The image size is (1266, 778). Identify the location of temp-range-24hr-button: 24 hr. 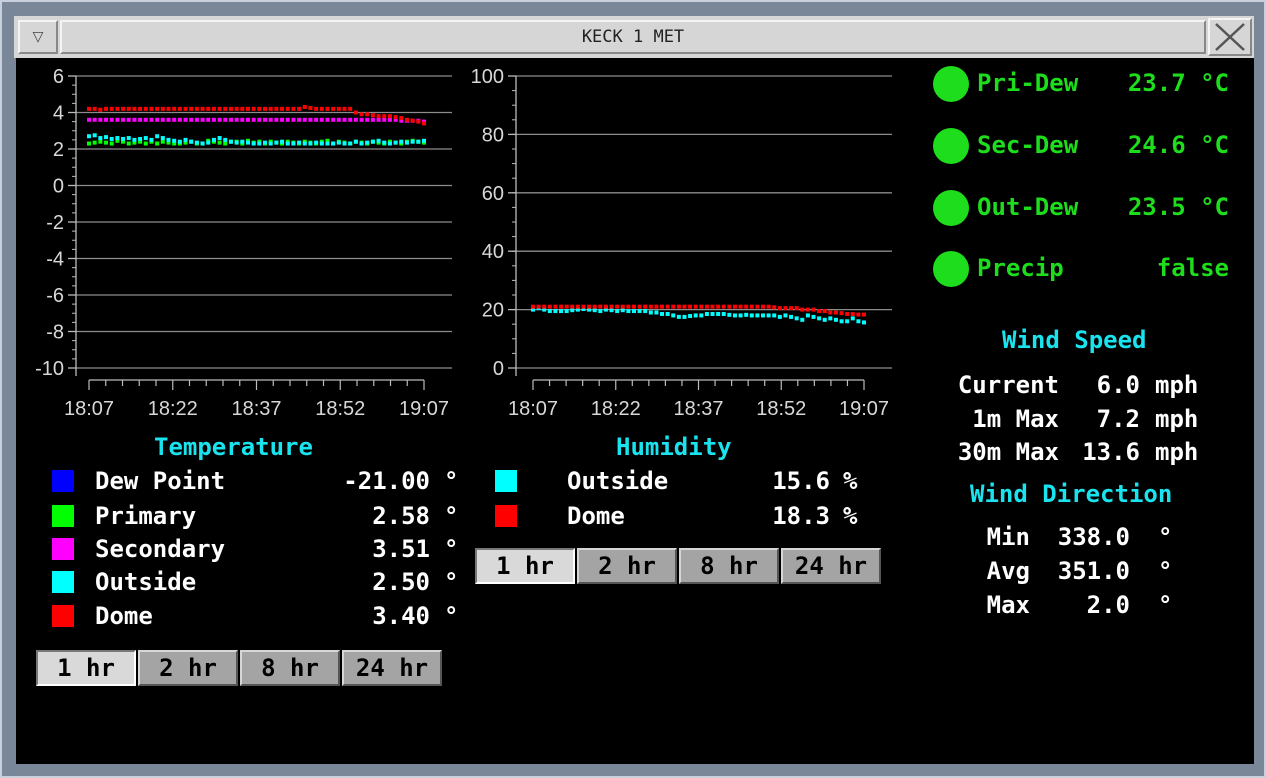
(392, 668).